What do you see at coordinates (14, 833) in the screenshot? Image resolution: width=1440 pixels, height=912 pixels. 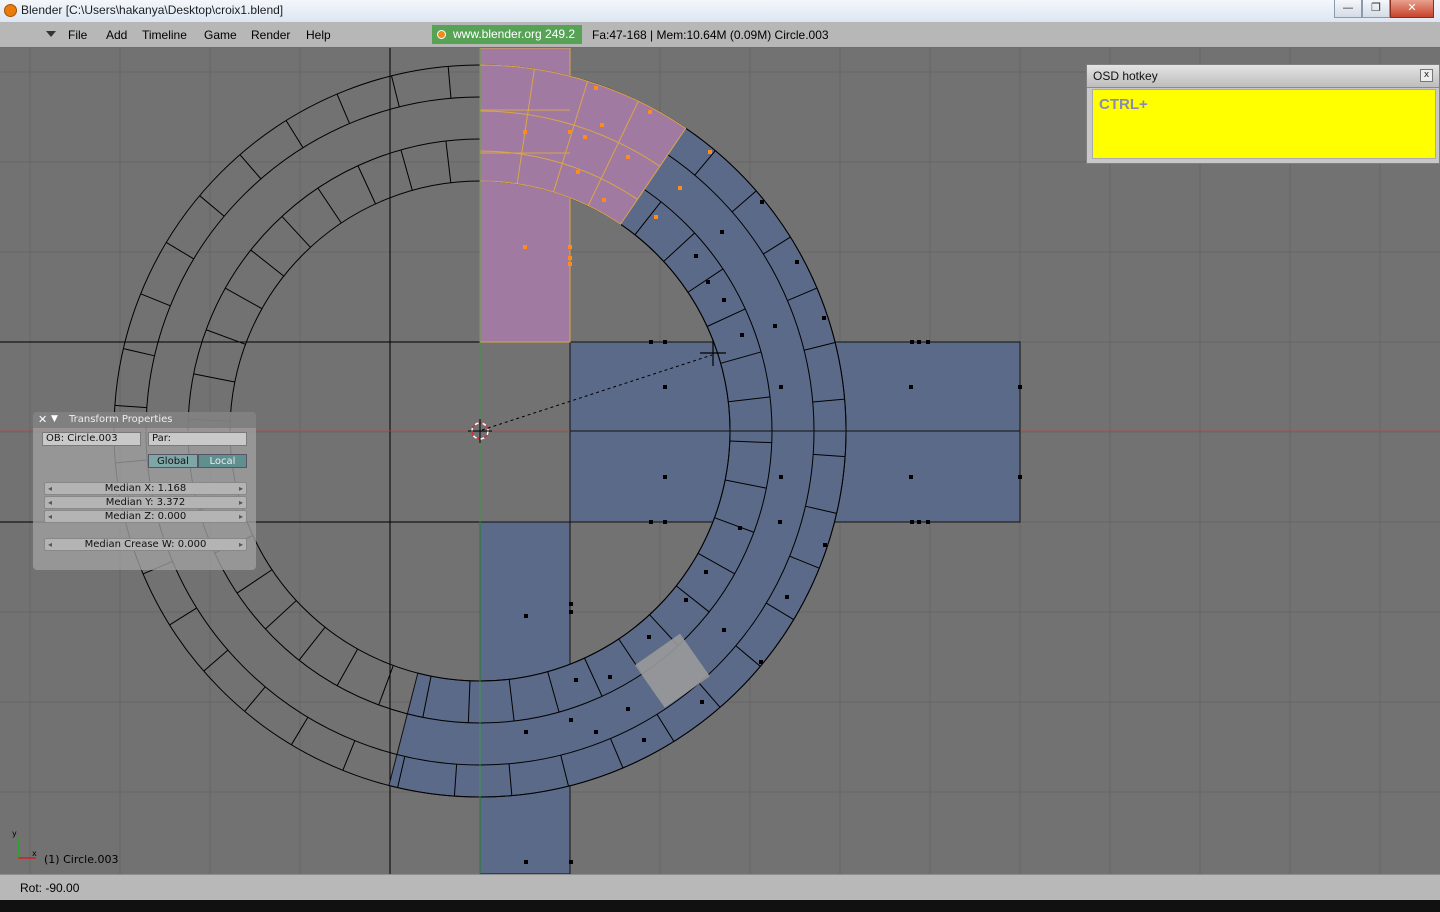 I see `axis-y-label: y` at bounding box center [14, 833].